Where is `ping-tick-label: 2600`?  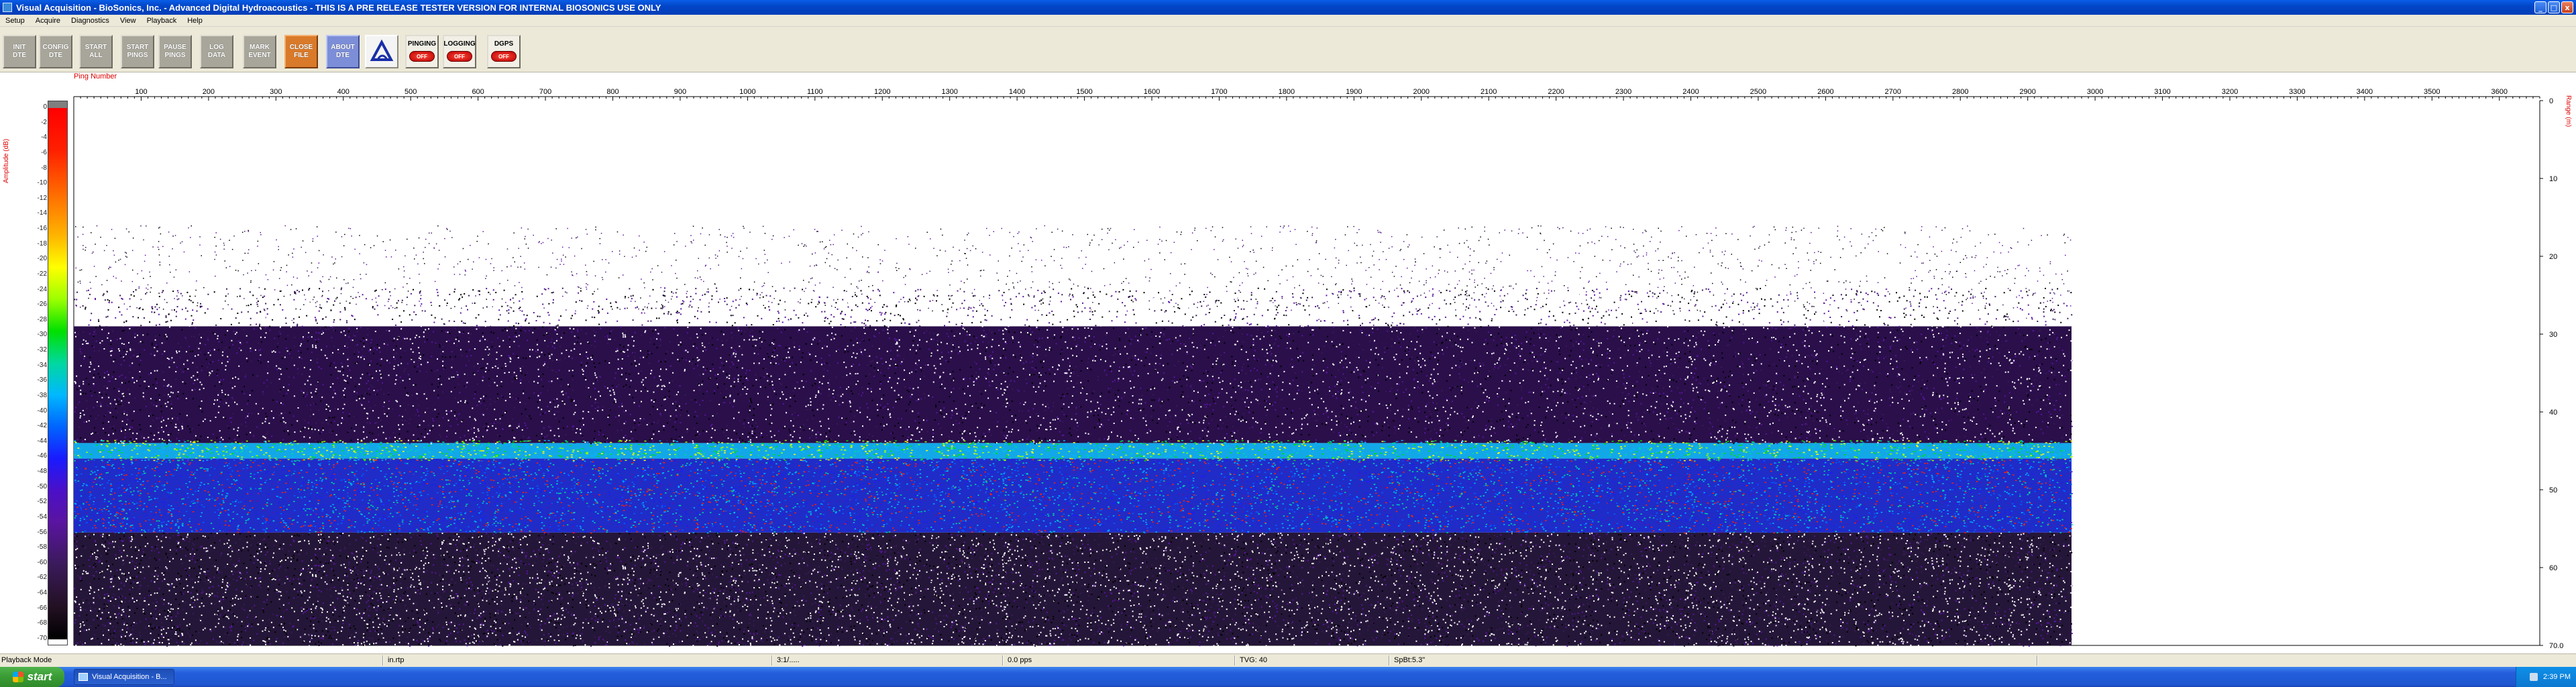 ping-tick-label: 2600 is located at coordinates (1825, 92).